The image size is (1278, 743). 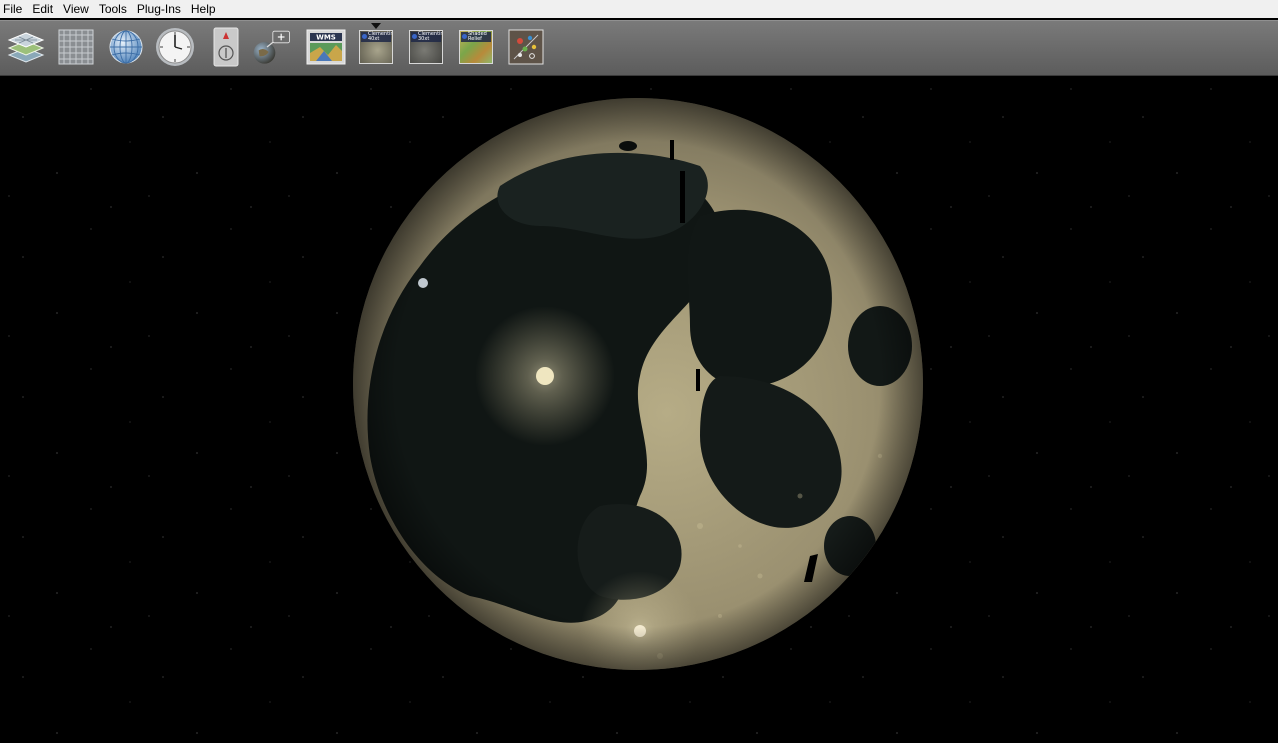 I want to click on add-globe-icon, so click(x=271, y=47).